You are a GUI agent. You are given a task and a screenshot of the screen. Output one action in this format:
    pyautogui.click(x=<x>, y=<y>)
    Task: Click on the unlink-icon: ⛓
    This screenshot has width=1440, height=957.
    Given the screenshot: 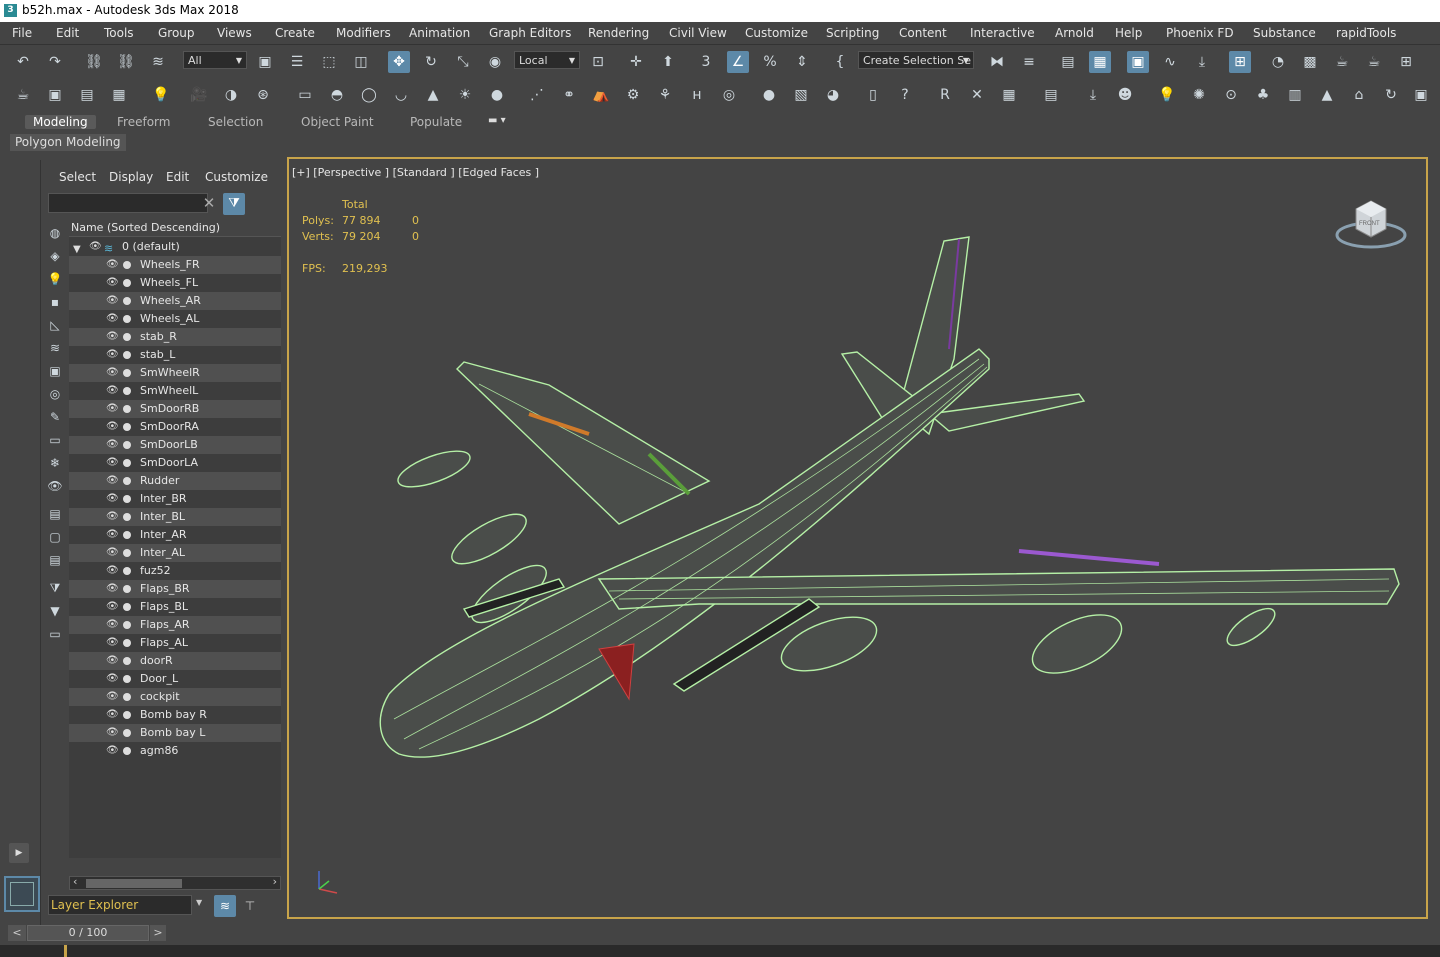 What is the action you would take?
    pyautogui.click(x=126, y=62)
    